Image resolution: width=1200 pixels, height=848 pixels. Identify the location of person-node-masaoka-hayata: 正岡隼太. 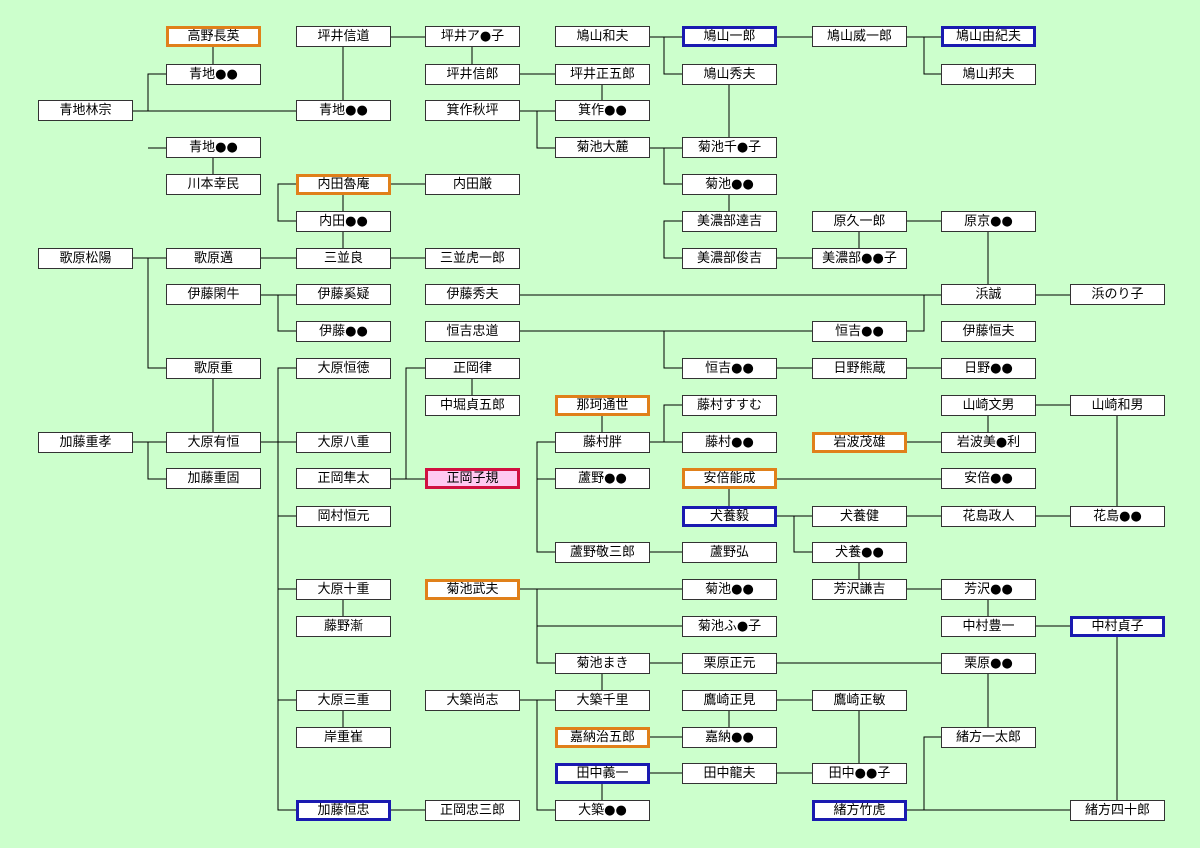
(343, 478).